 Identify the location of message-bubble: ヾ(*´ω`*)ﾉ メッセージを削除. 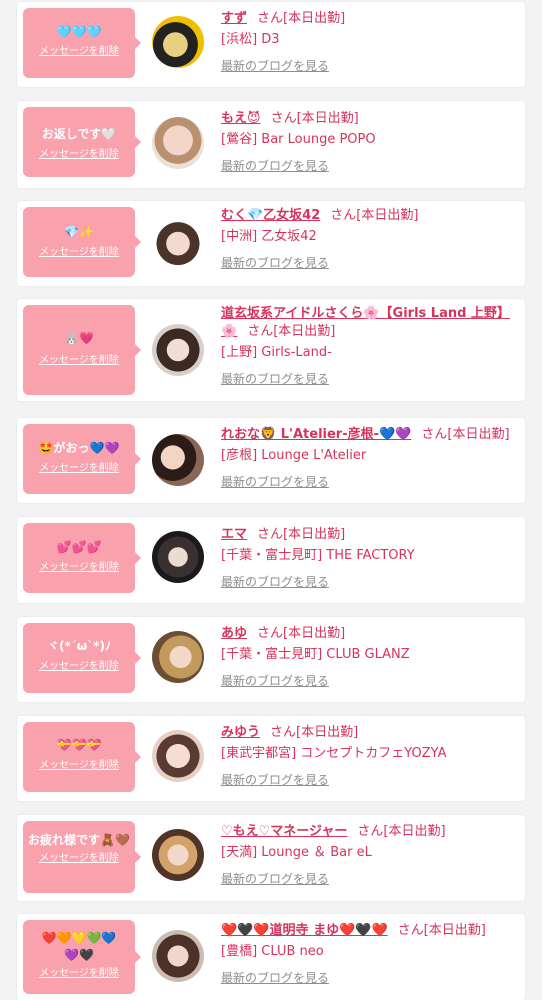
(82, 658).